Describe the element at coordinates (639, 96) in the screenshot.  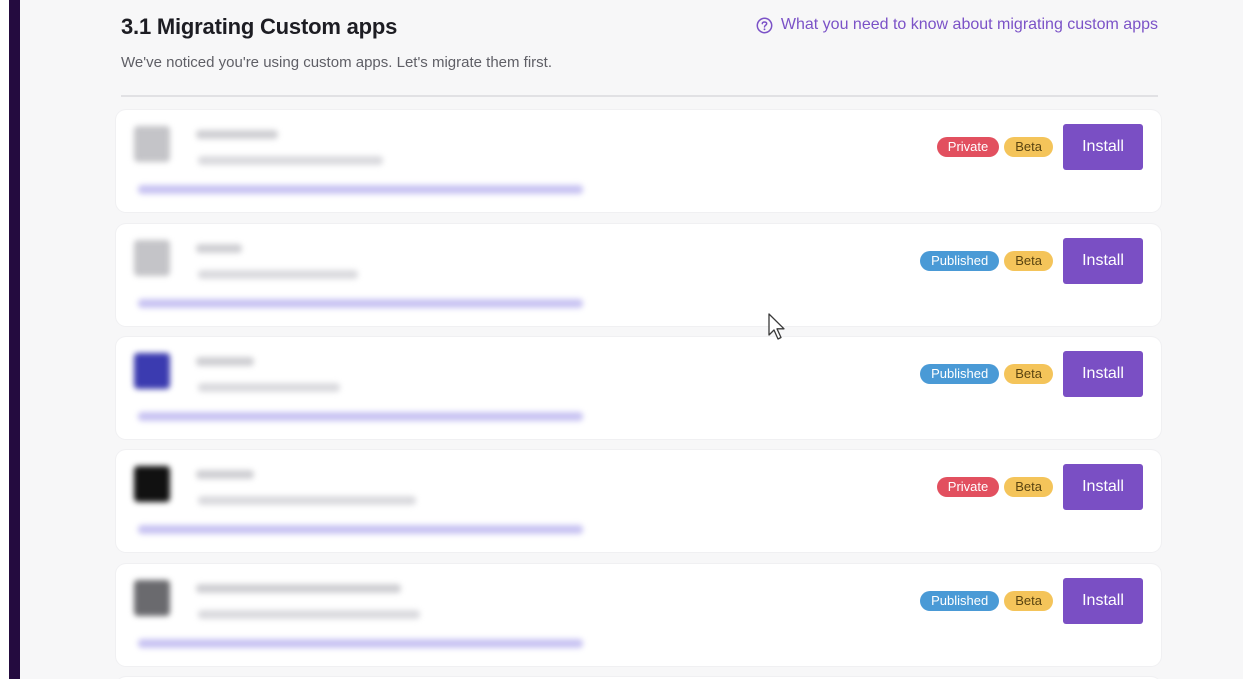
I see `section-divider` at that location.